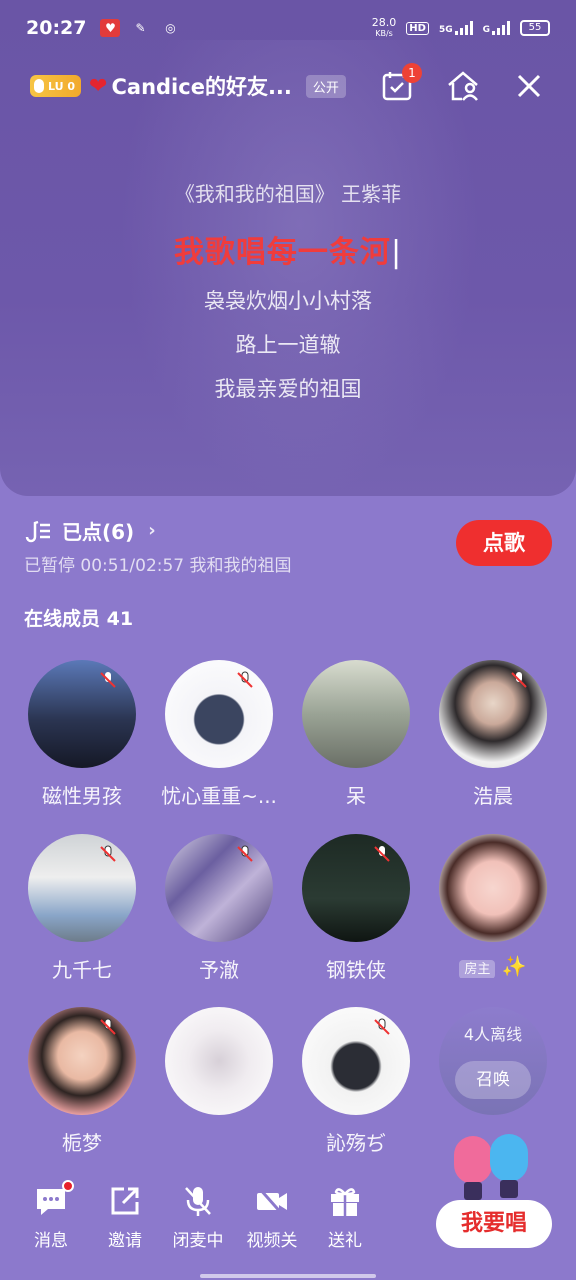 The width and height of the screenshot is (576, 1280). I want to click on member-card: 栀梦, so click(82, 1081).